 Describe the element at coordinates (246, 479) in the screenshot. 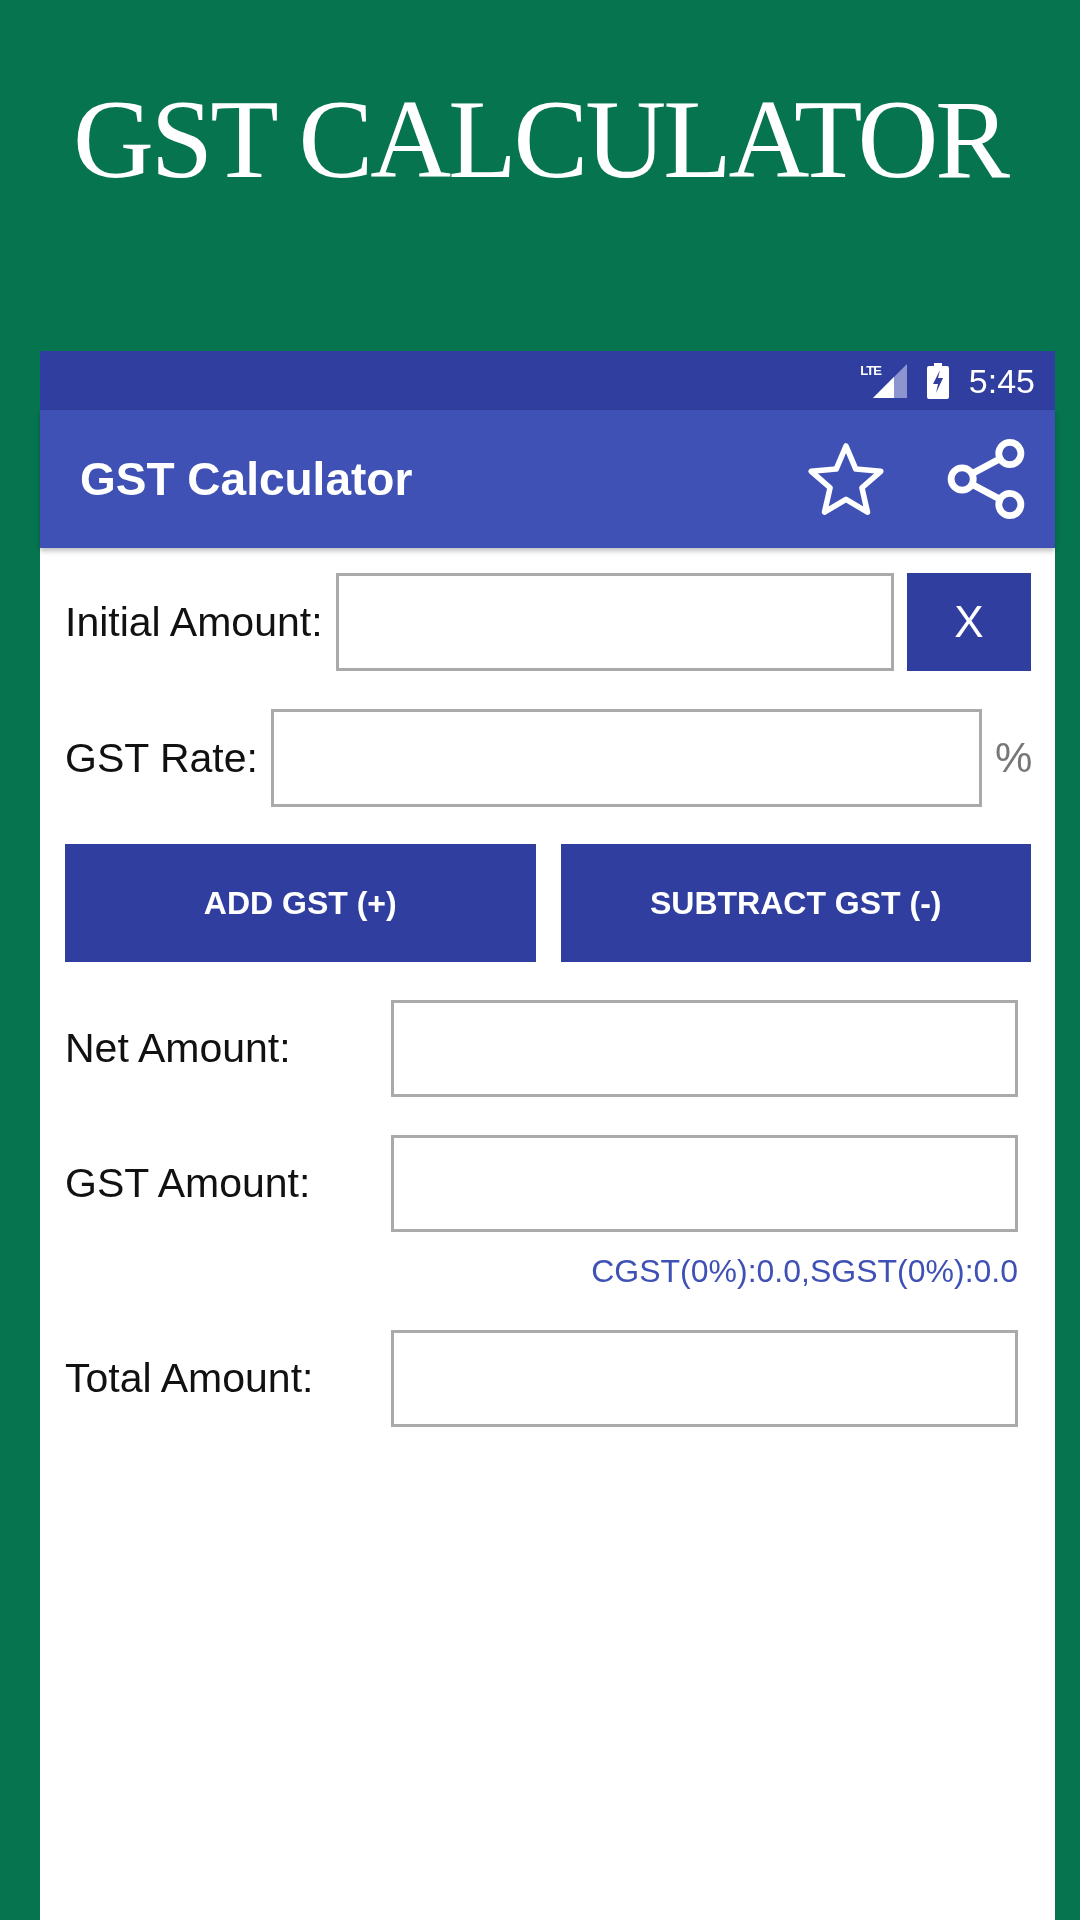

I see `app-title: GST Calculator` at that location.